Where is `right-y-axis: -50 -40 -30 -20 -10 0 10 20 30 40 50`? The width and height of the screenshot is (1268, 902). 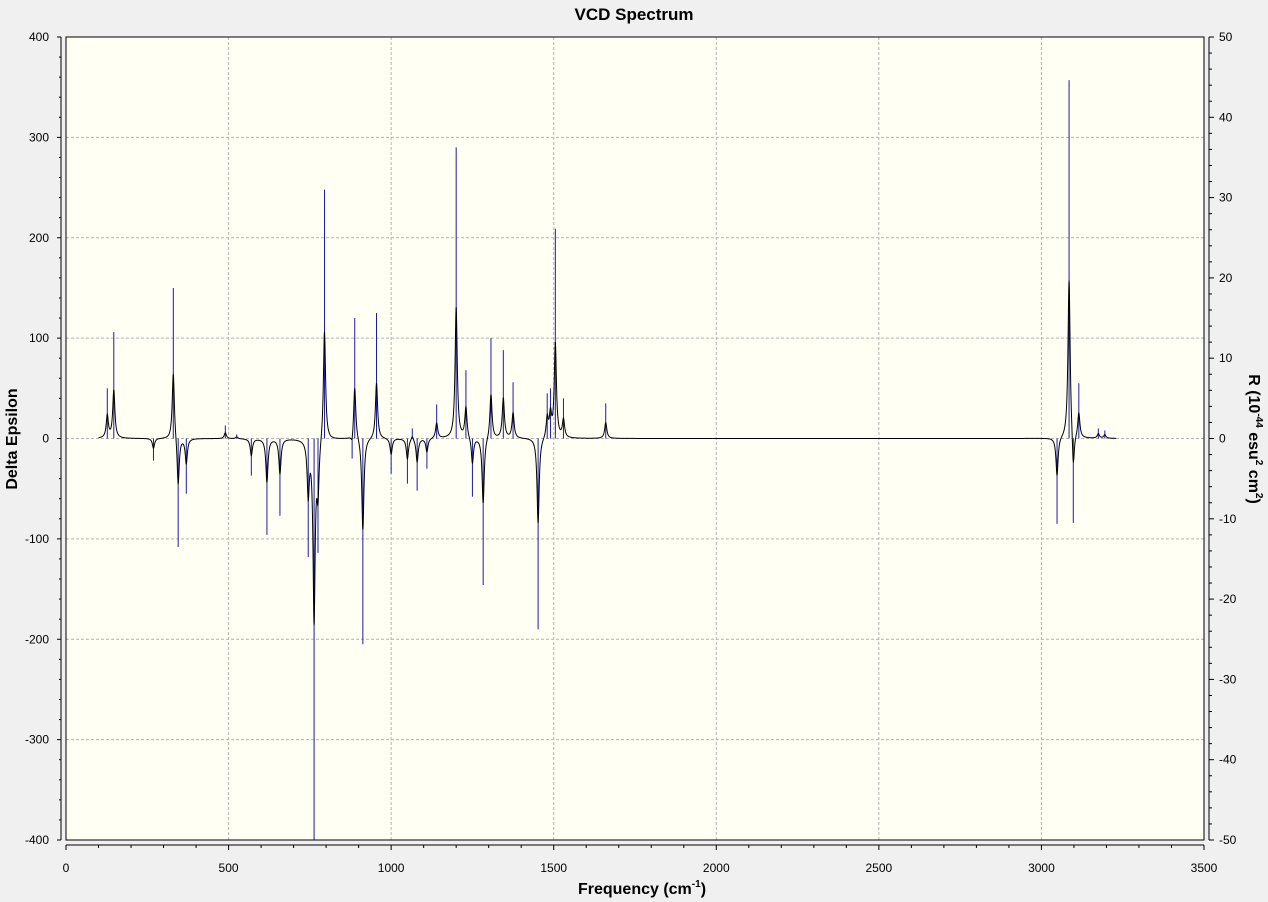
right-y-axis: -50 -40 -30 -20 -10 0 10 20 30 40 50 is located at coordinates (1222, 438).